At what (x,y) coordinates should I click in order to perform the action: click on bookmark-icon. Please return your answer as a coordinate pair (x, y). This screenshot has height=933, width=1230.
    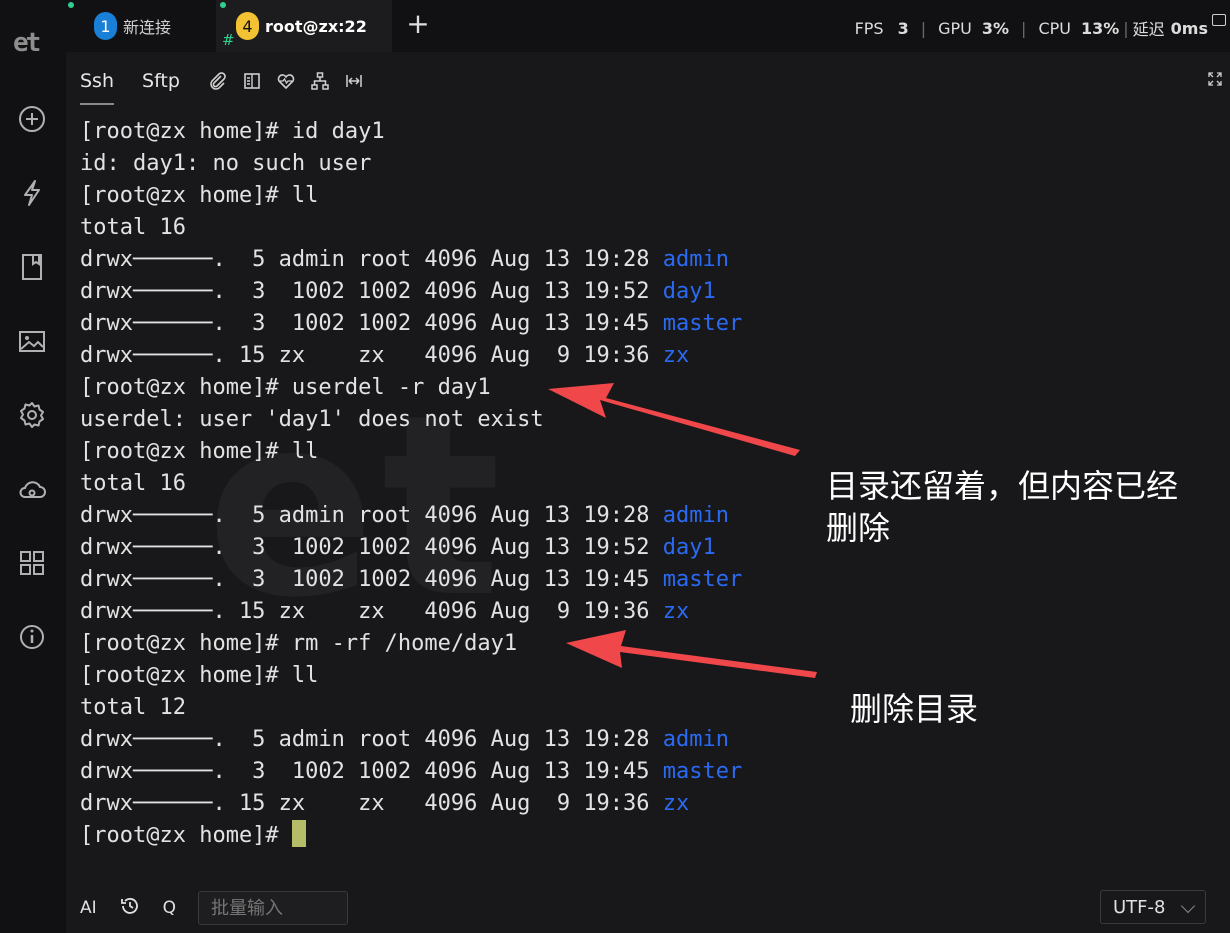
    Looking at the image, I should click on (32, 267).